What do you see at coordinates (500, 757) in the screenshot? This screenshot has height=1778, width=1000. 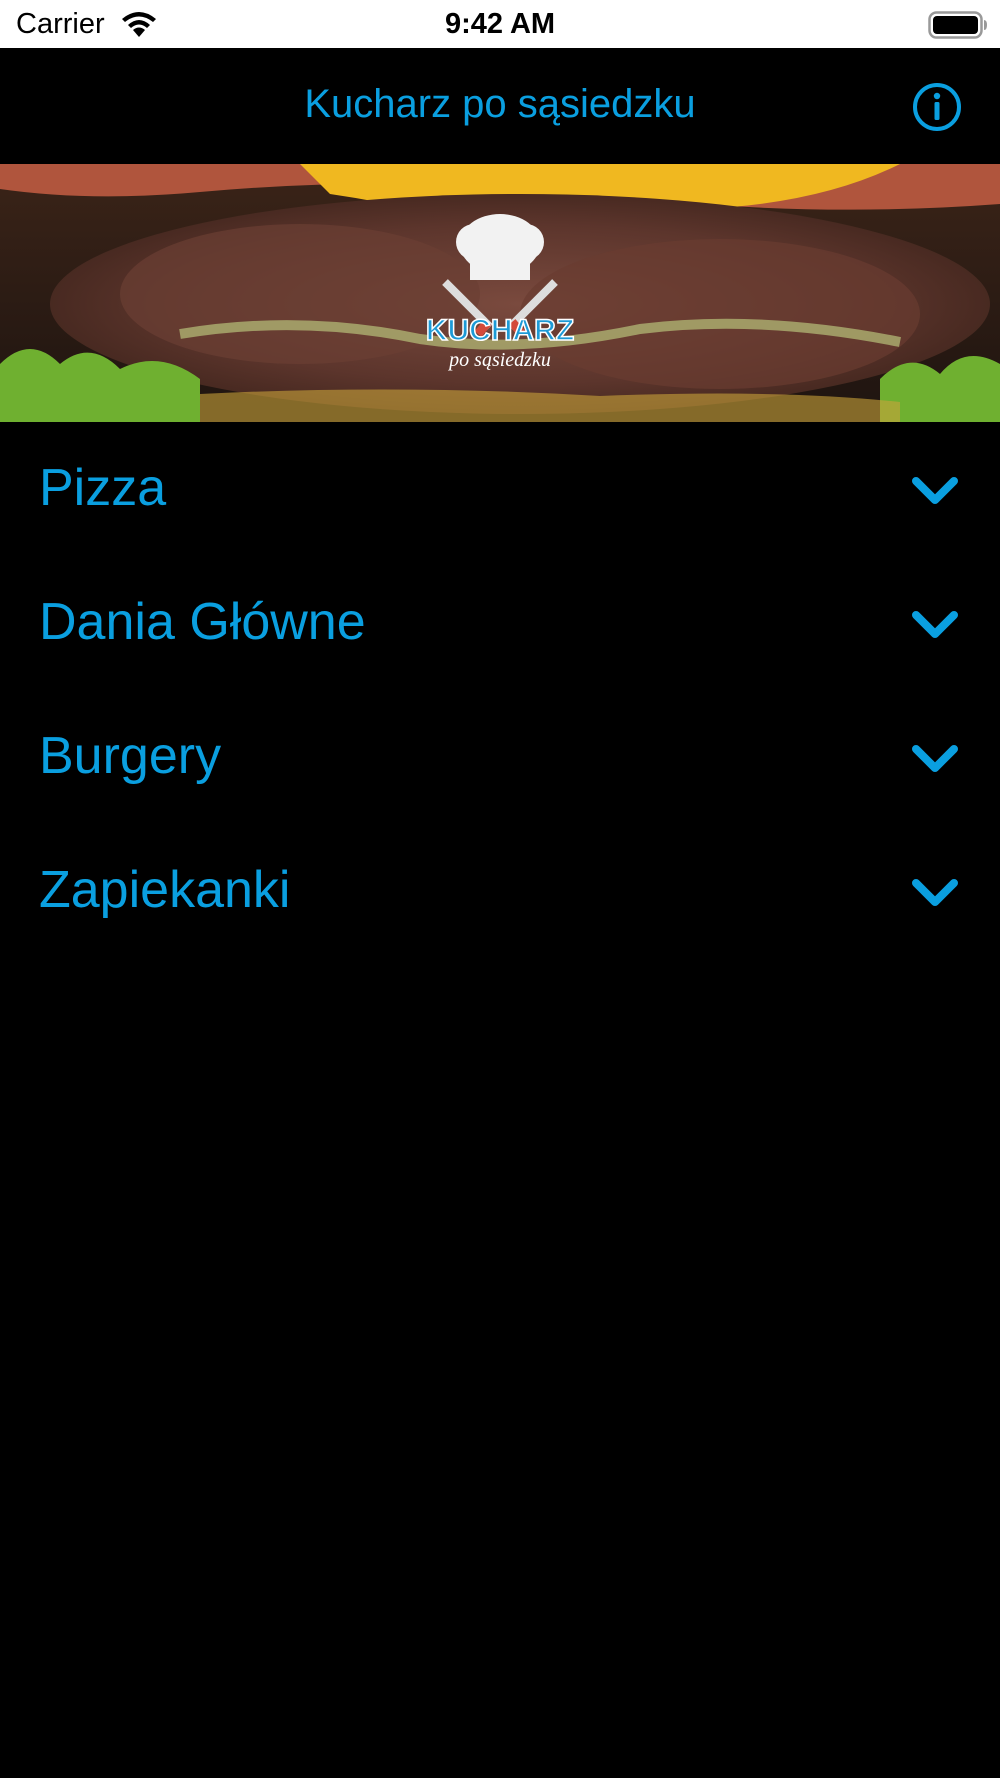 I see `menu-item-burgery: Burgery` at bounding box center [500, 757].